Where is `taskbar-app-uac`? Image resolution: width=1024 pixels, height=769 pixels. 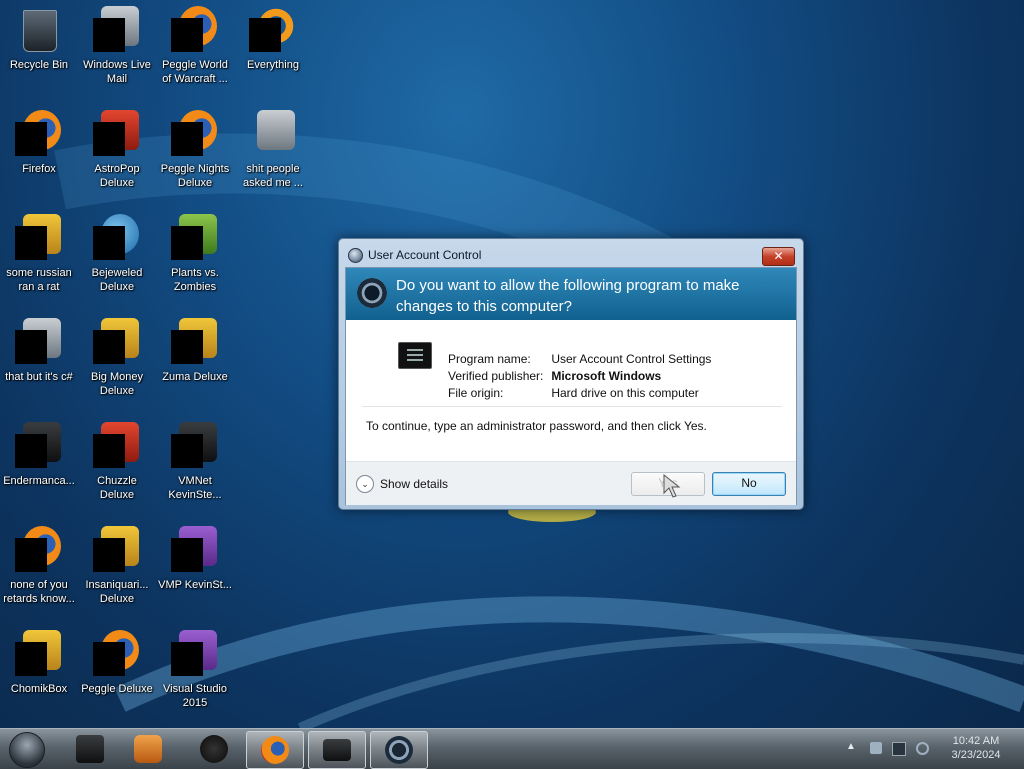 taskbar-app-uac is located at coordinates (399, 750).